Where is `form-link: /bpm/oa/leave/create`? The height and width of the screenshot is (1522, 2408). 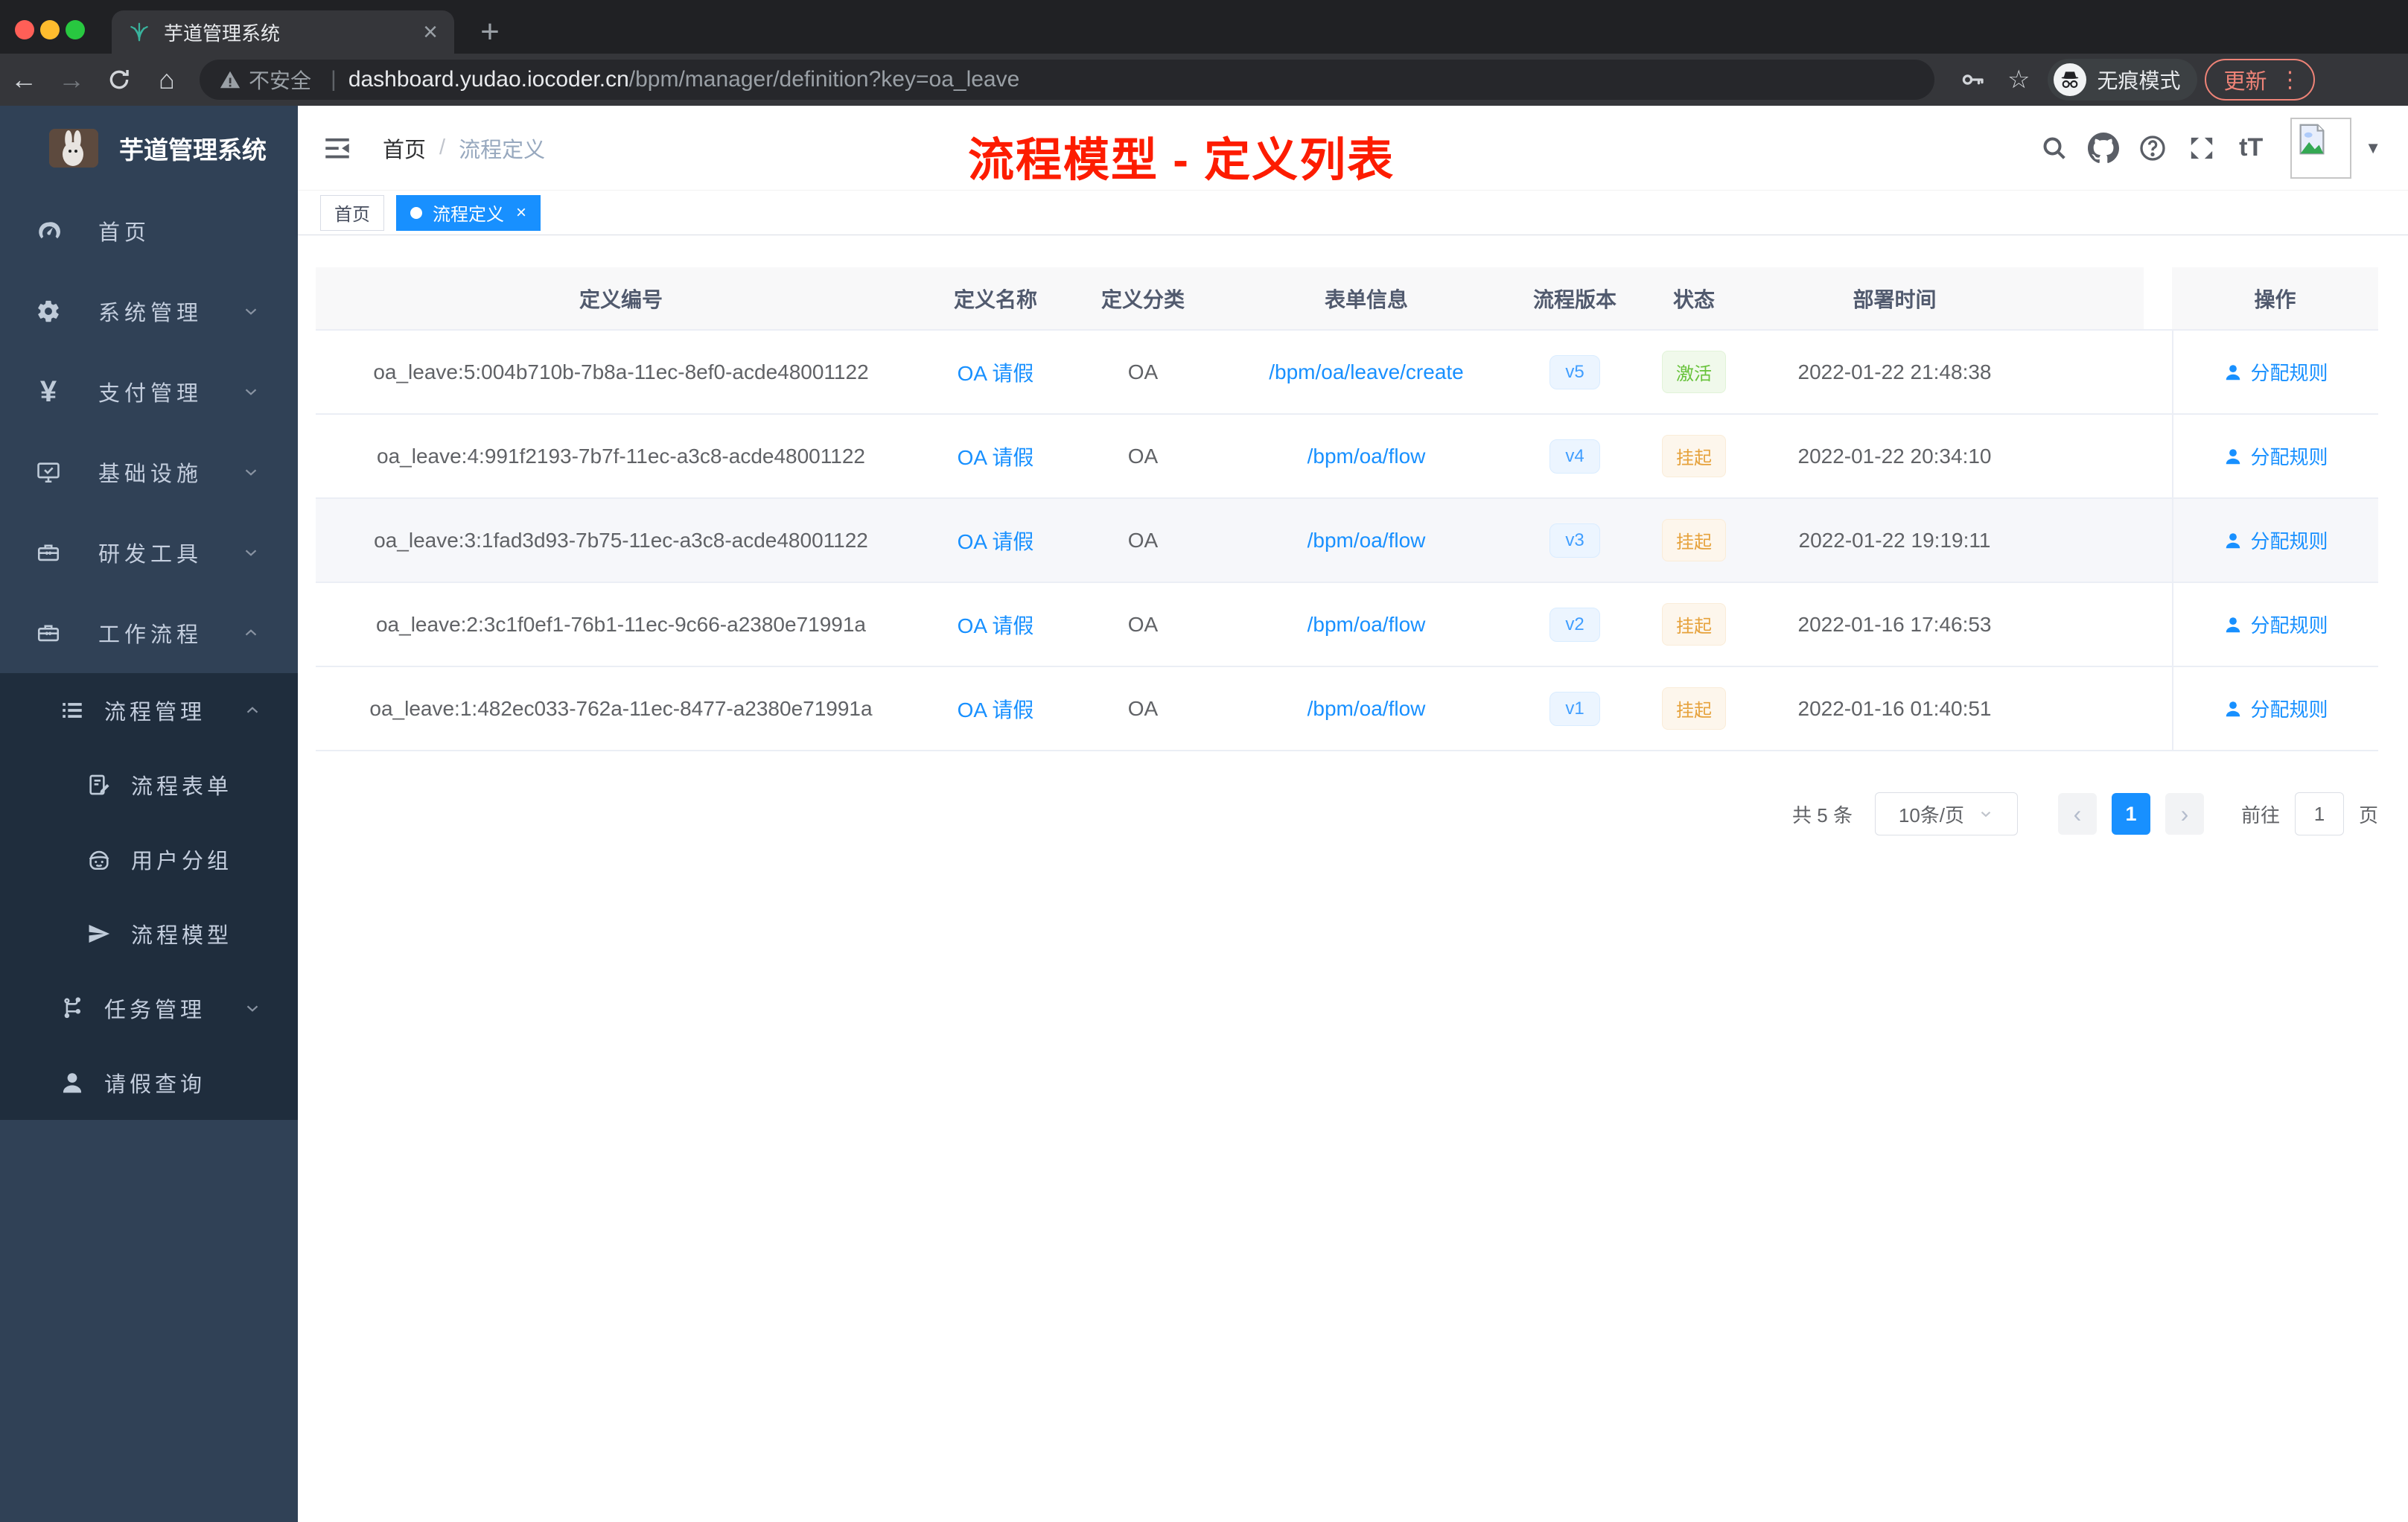 form-link: /bpm/oa/leave/create is located at coordinates (1366, 372).